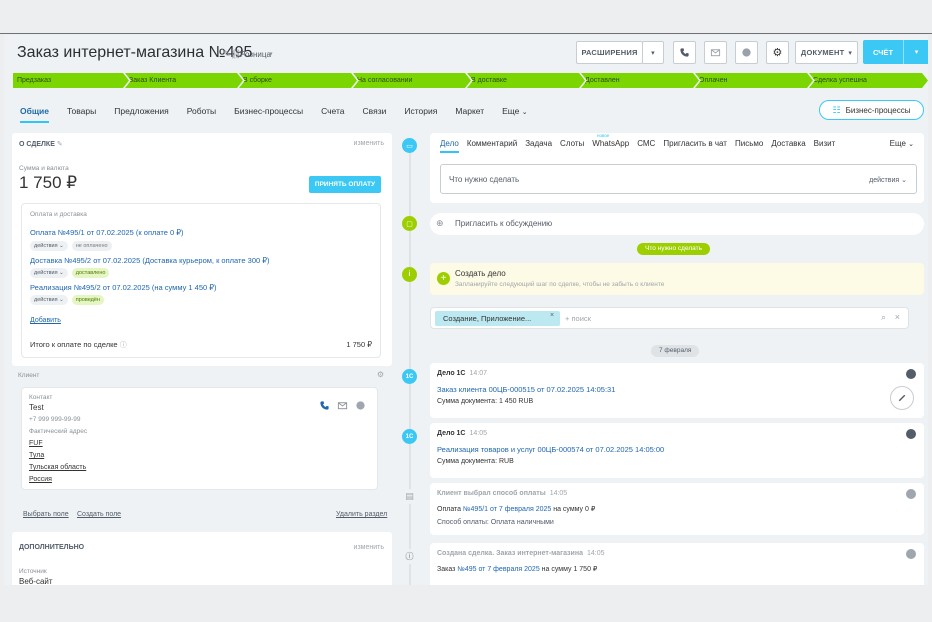  Describe the element at coordinates (883, 52) in the screenshot. I see `invoice-button-label: СЧЁТ` at that location.